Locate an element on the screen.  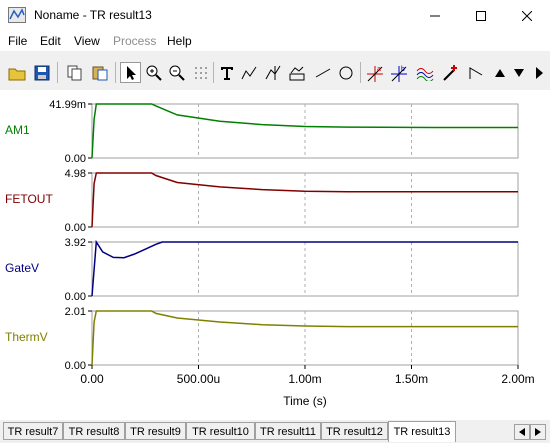
cursor-tool-icon is located at coordinates (272, 72).